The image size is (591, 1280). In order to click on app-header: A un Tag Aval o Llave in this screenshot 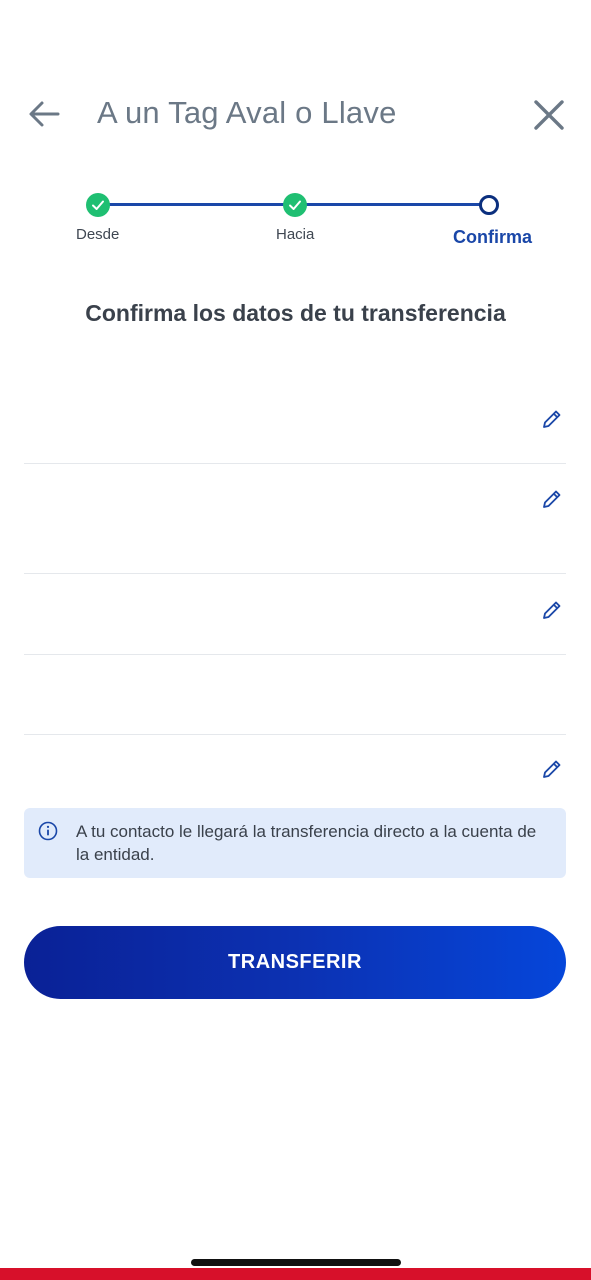, I will do `click(295, 113)`.